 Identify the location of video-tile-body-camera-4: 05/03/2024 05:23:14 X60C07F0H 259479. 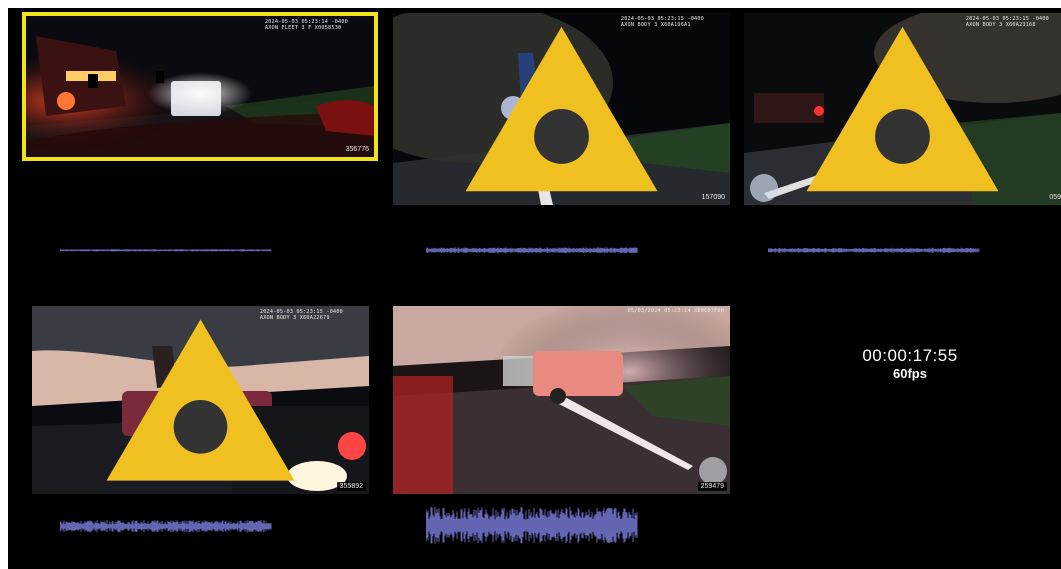
(561, 400).